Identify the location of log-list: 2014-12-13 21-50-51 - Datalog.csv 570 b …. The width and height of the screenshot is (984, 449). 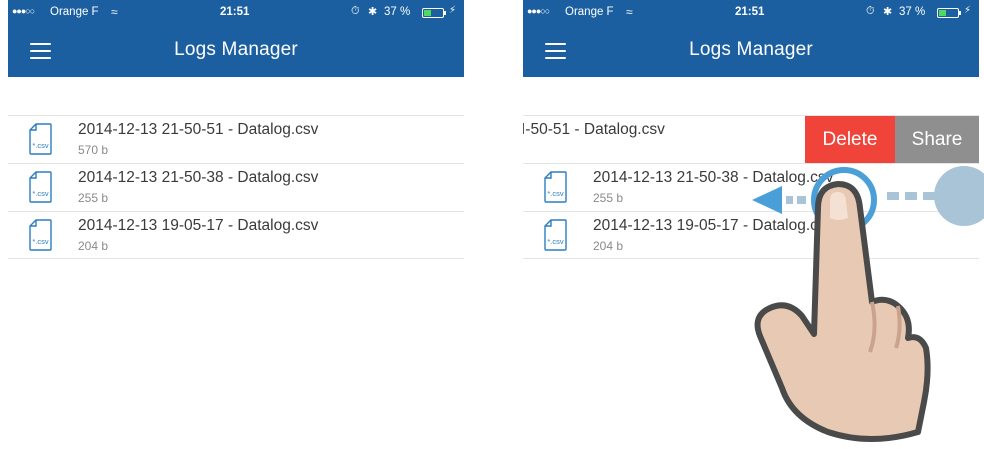
(236, 187).